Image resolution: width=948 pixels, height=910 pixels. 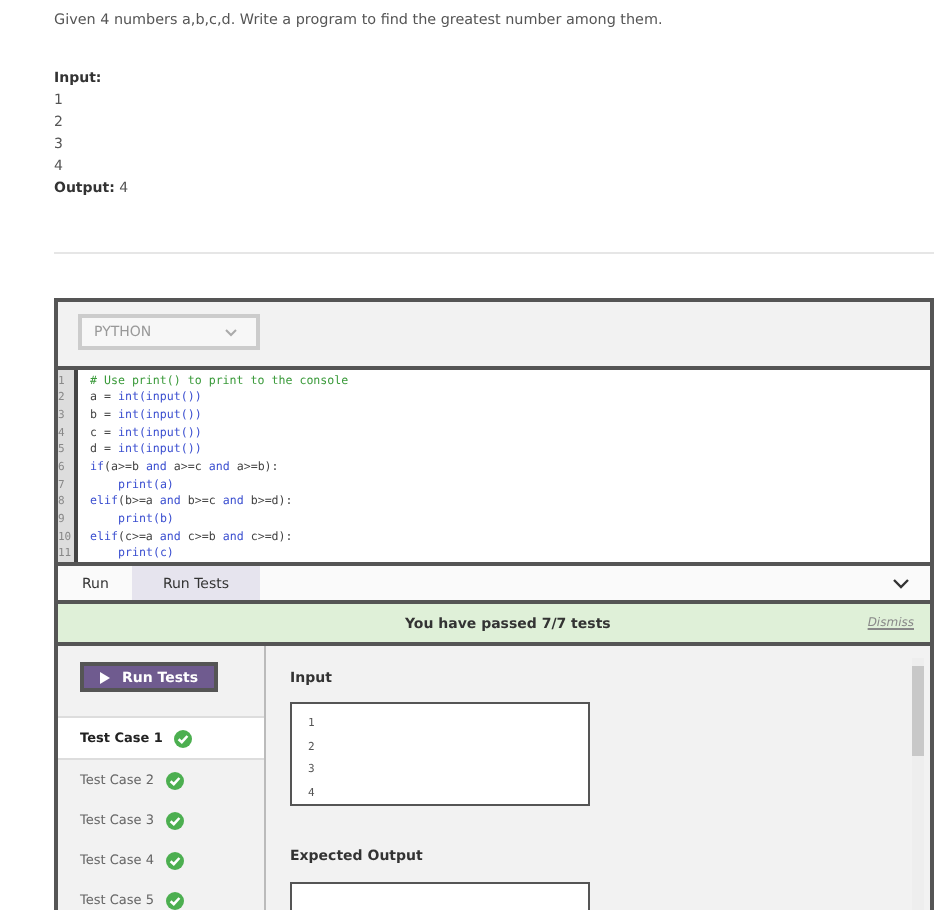 What do you see at coordinates (918, 784) in the screenshot?
I see `scrollbar` at bounding box center [918, 784].